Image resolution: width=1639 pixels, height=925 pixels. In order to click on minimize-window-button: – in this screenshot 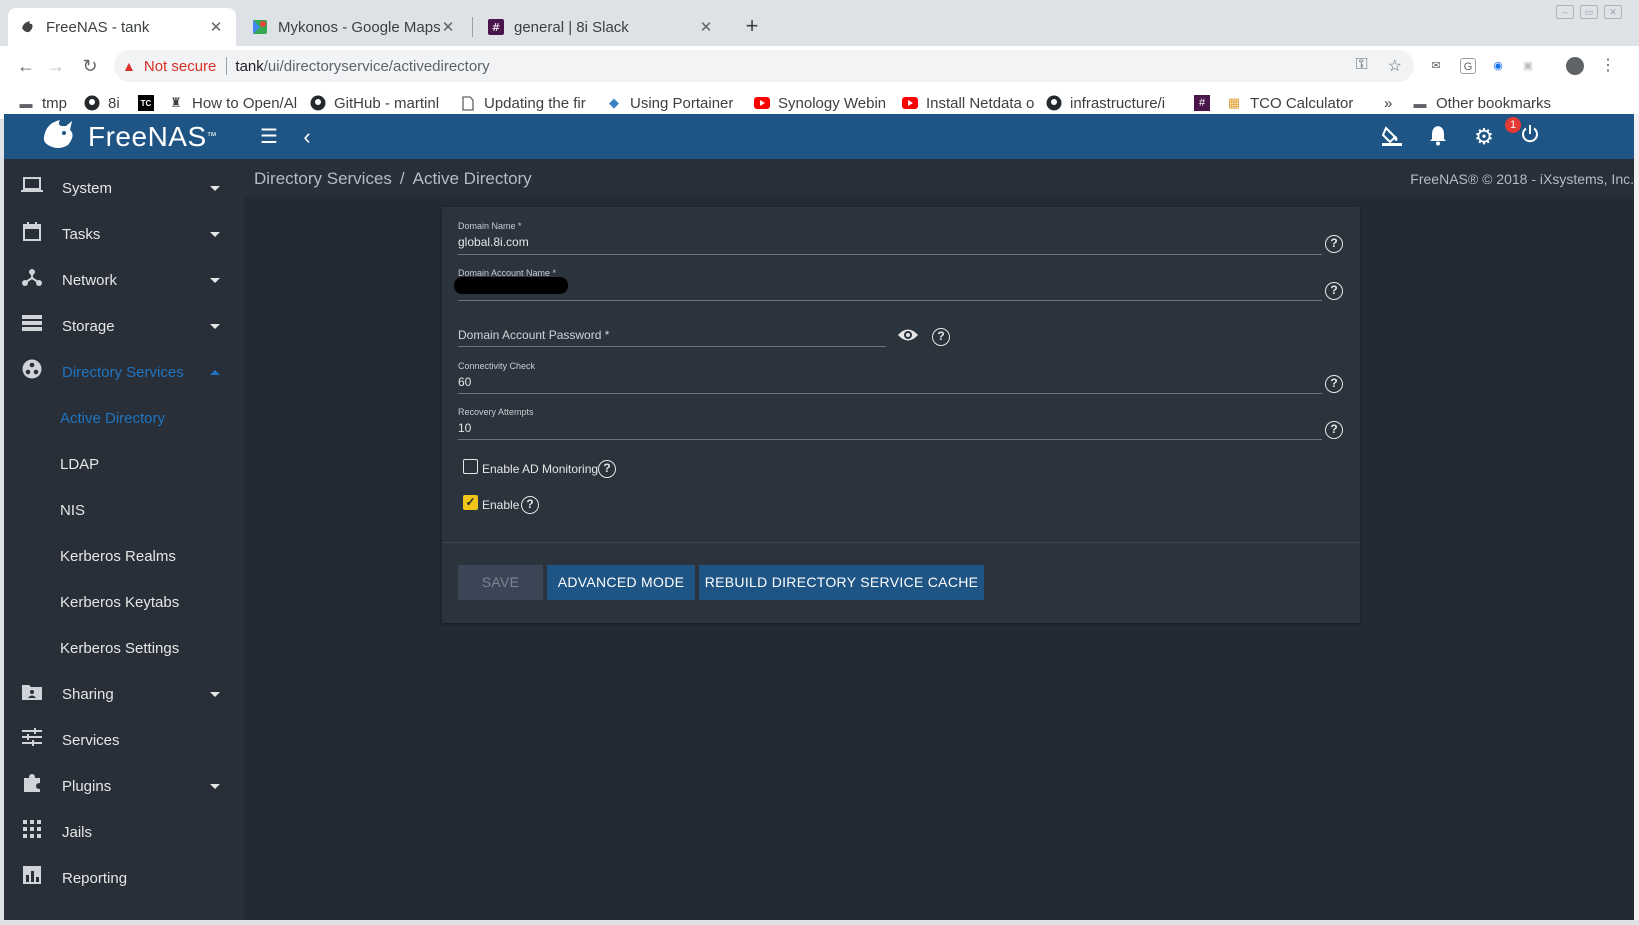, I will do `click(1565, 12)`.